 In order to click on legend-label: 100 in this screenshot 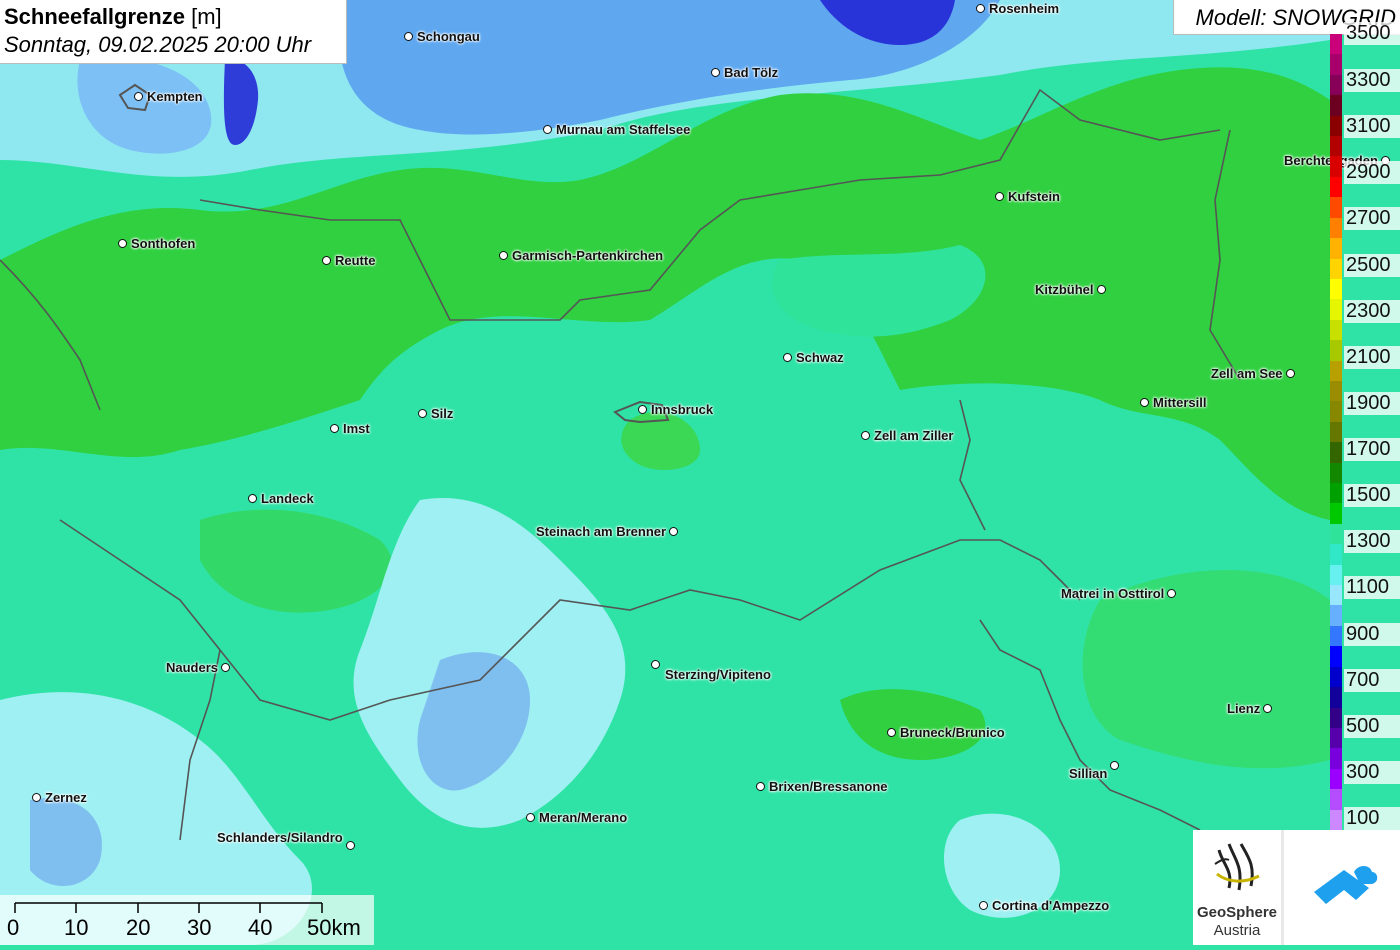, I will do `click(1372, 818)`.